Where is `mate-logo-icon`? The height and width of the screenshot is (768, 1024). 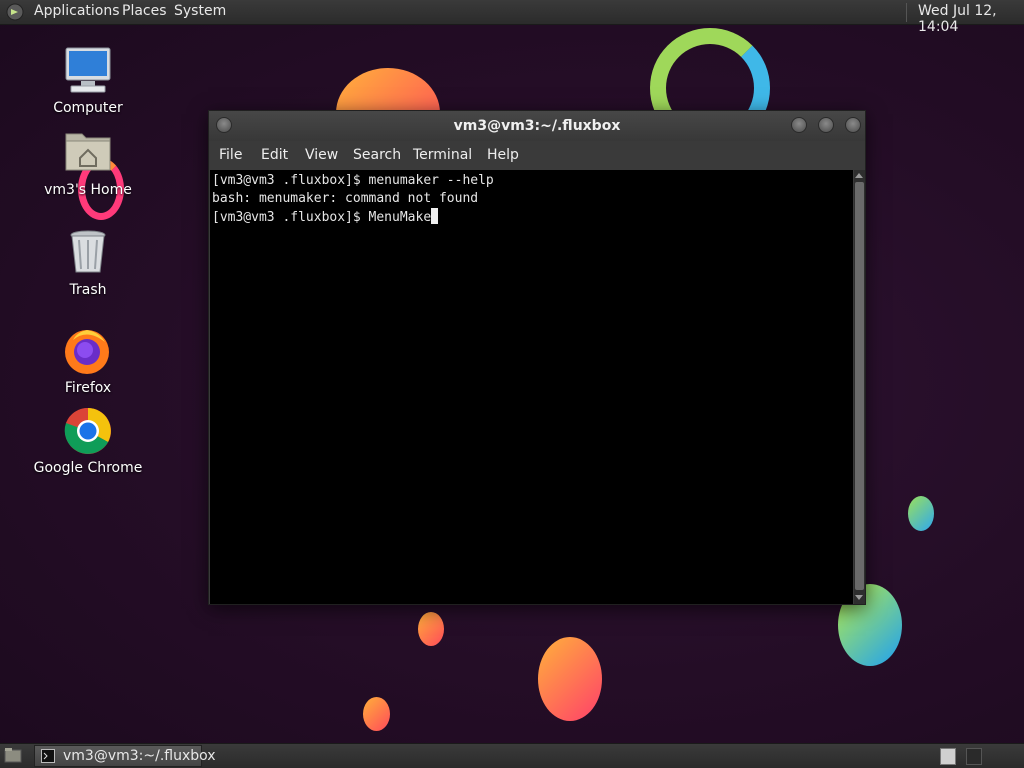 mate-logo-icon is located at coordinates (15, 12).